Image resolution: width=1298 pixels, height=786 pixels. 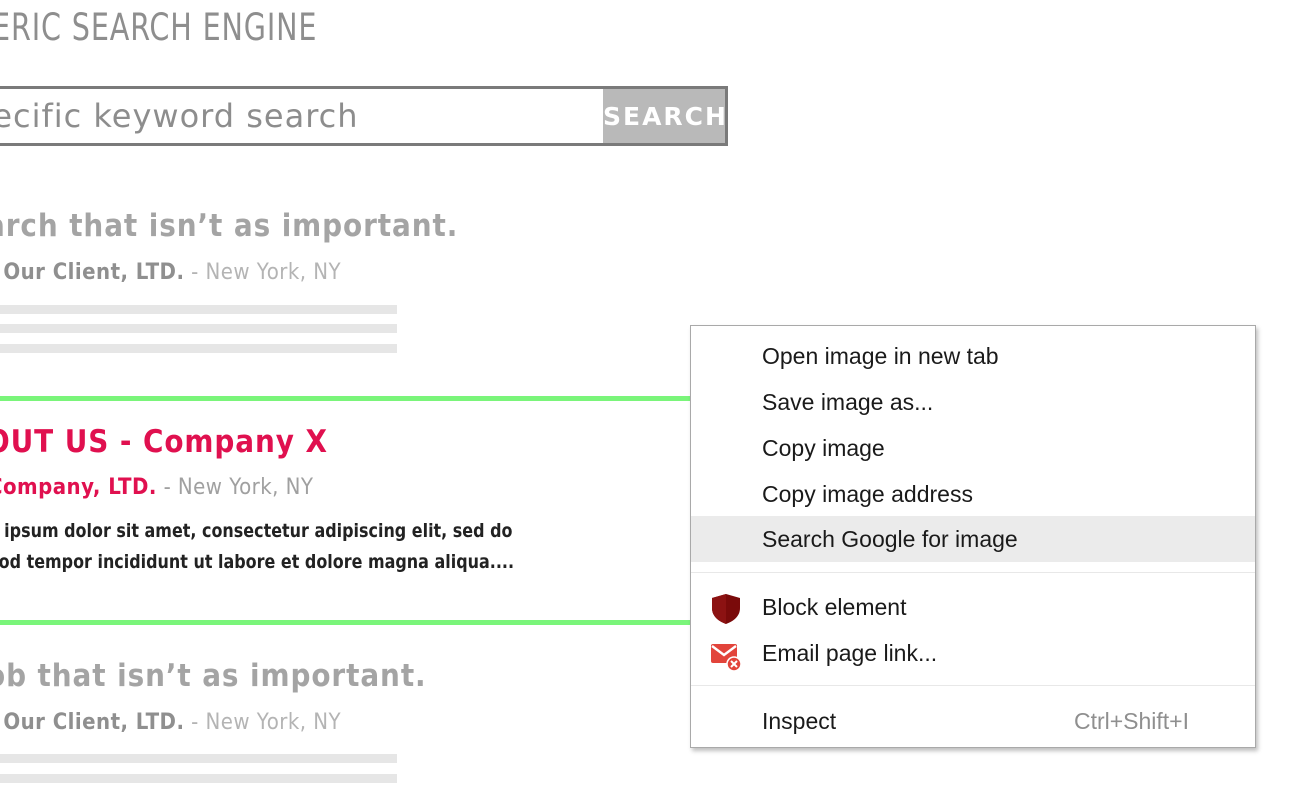 I want to click on email-icon, so click(x=726, y=655).